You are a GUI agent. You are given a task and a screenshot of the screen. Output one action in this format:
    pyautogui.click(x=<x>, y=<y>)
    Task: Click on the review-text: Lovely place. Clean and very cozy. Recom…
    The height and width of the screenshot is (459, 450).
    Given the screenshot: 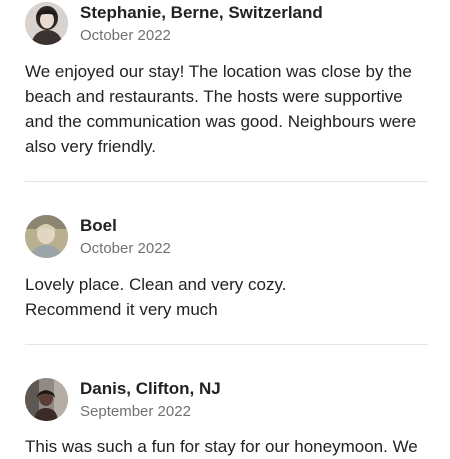 What is the action you would take?
    pyautogui.click(x=156, y=297)
    